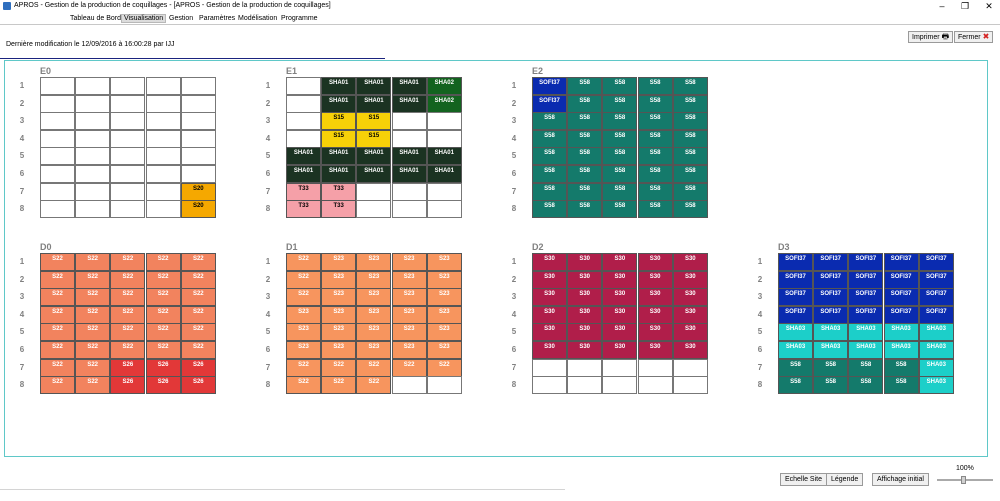  What do you see at coordinates (963, 480) in the screenshot?
I see `zoom-slider-handle` at bounding box center [963, 480].